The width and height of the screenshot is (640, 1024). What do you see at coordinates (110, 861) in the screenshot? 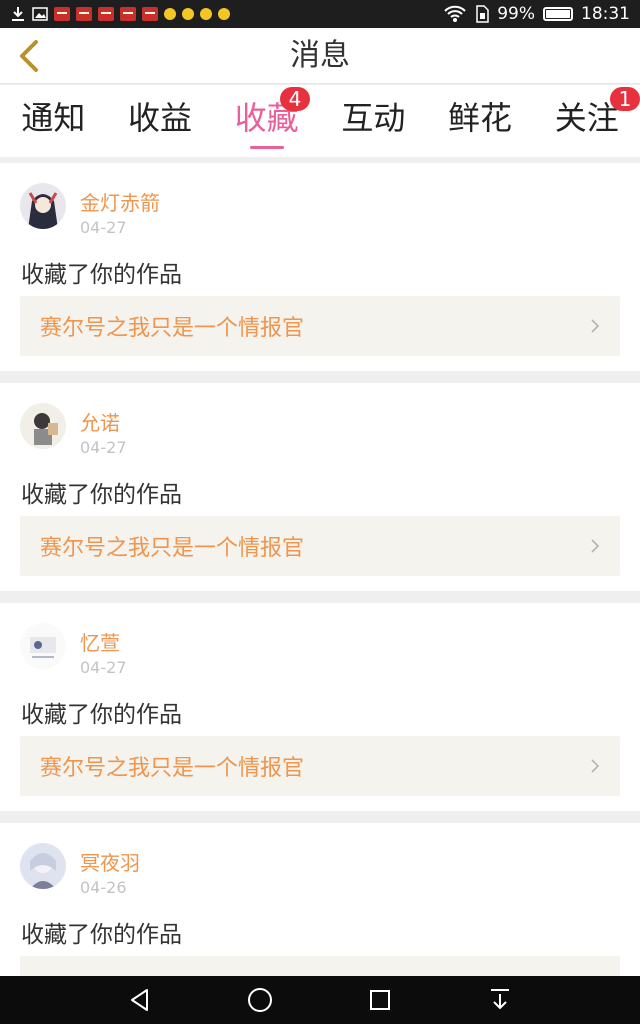
I see `username: 冥夜羽` at bounding box center [110, 861].